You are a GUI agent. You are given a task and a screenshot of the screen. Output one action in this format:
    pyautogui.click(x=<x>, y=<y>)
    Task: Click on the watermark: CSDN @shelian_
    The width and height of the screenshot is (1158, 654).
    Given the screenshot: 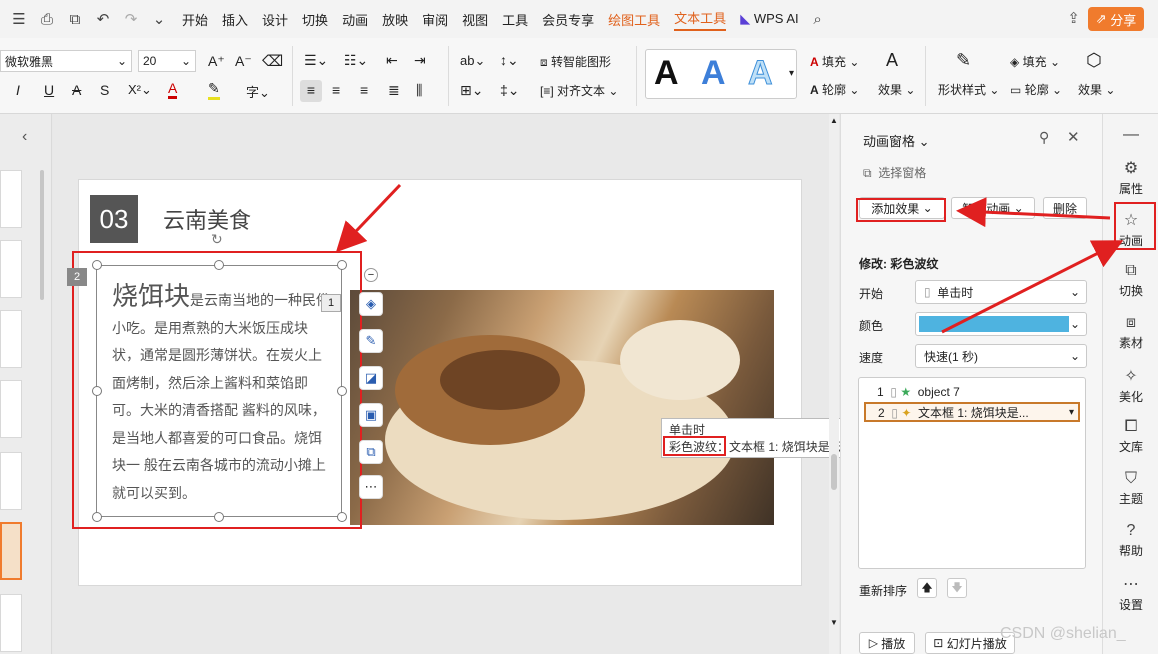 What is the action you would take?
    pyautogui.click(x=1063, y=633)
    